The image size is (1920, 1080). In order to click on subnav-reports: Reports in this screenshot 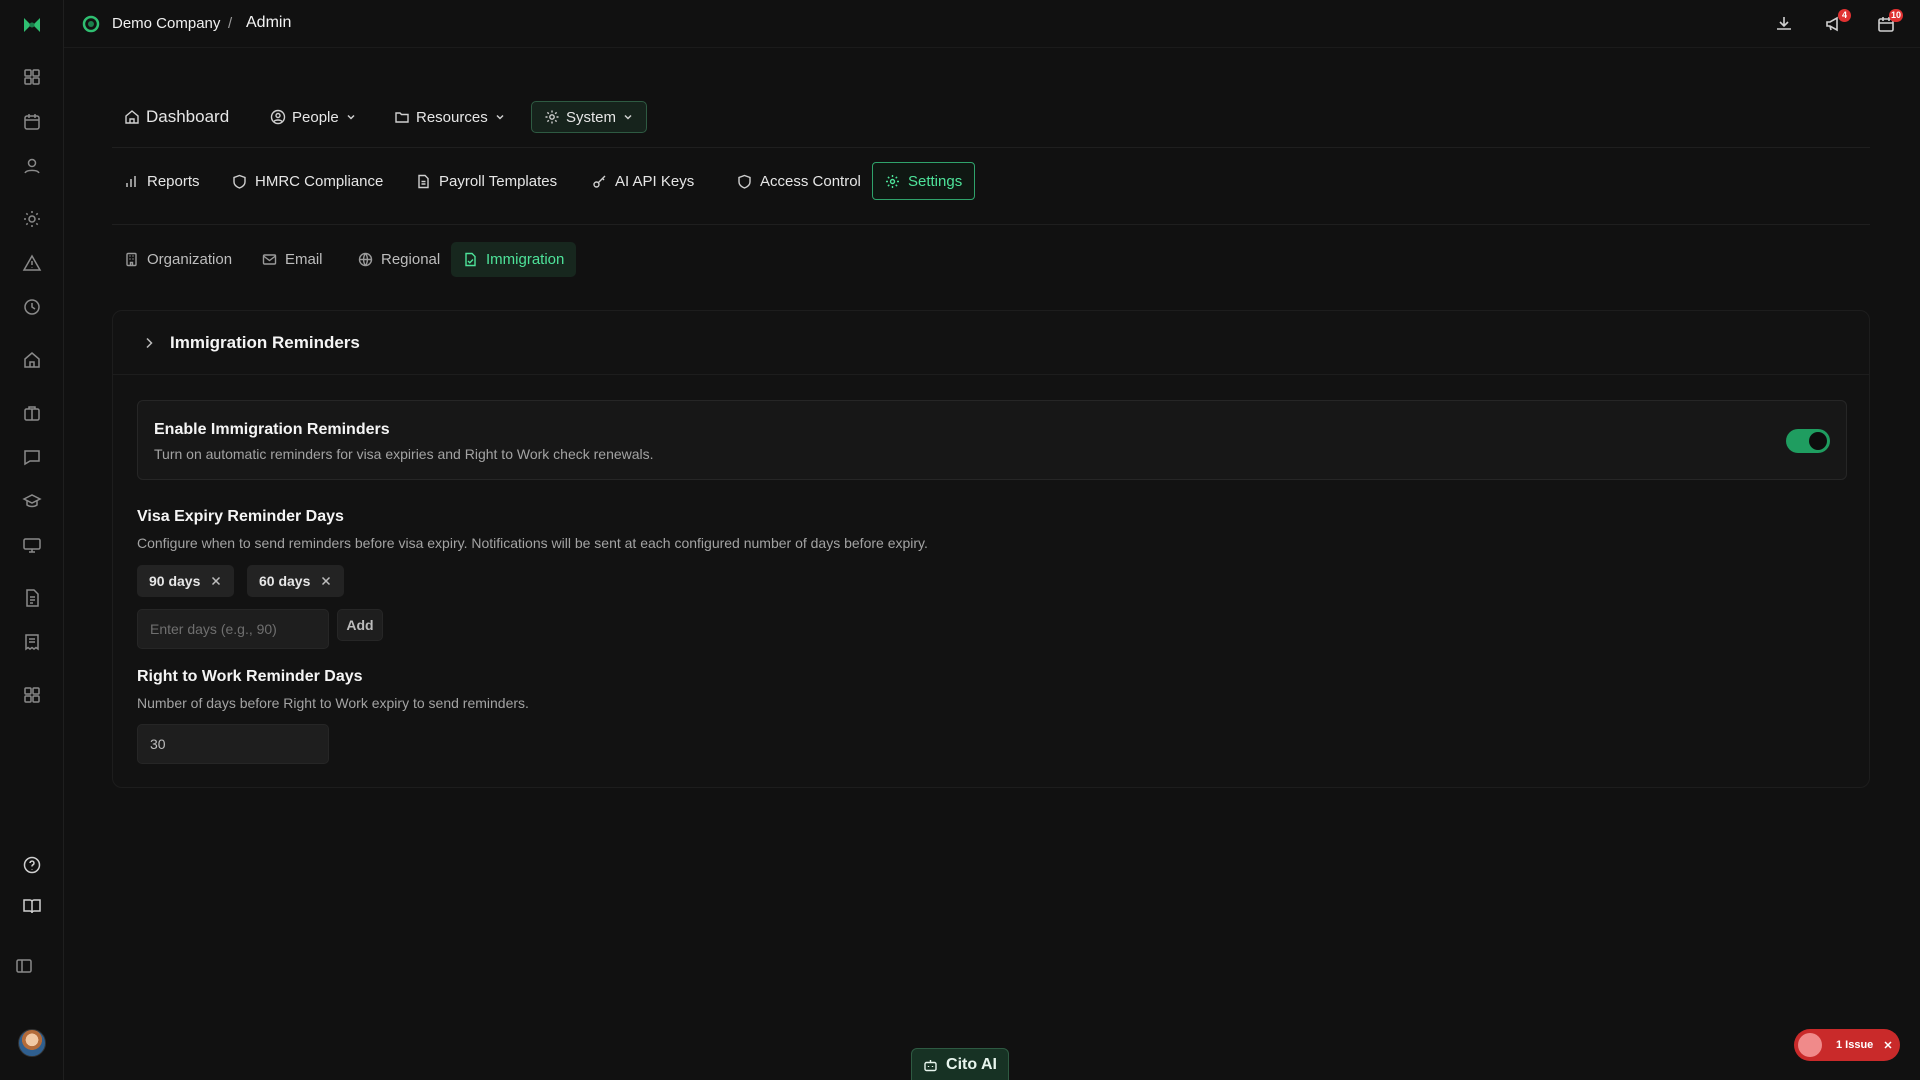, I will do `click(162, 181)`.